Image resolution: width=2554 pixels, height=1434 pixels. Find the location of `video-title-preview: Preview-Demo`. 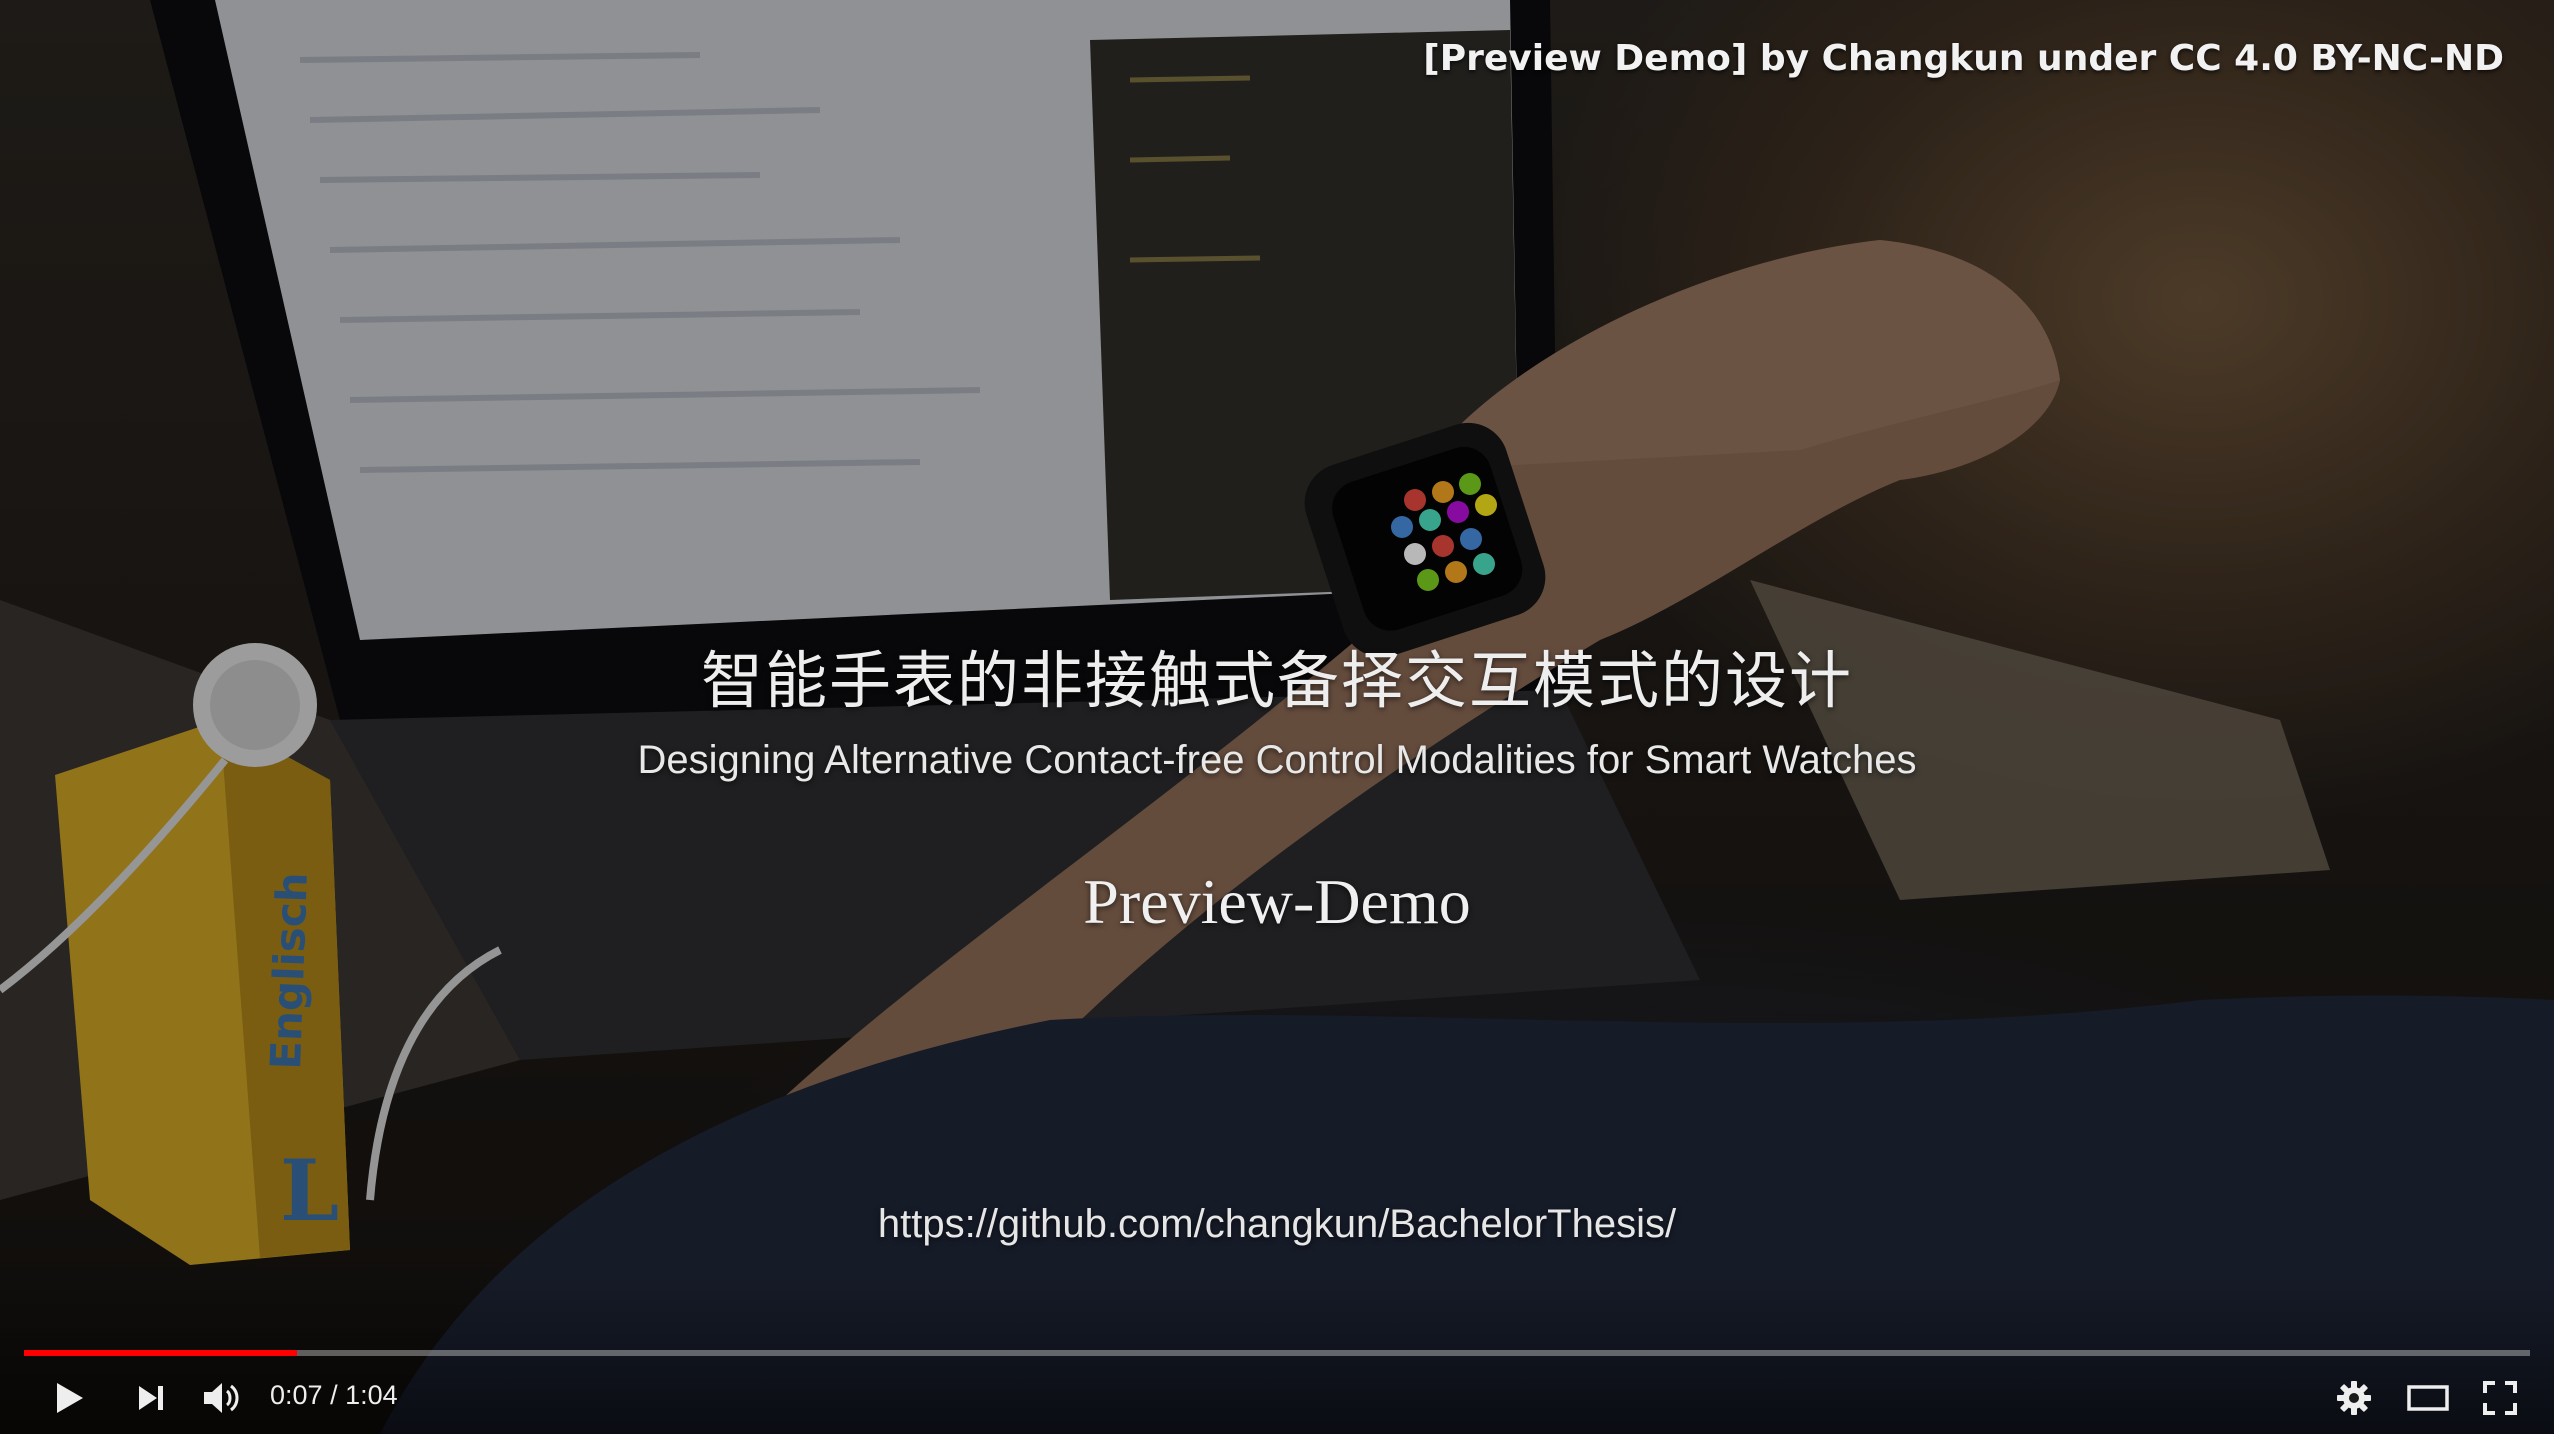

video-title-preview: Preview-Demo is located at coordinates (1277, 901).